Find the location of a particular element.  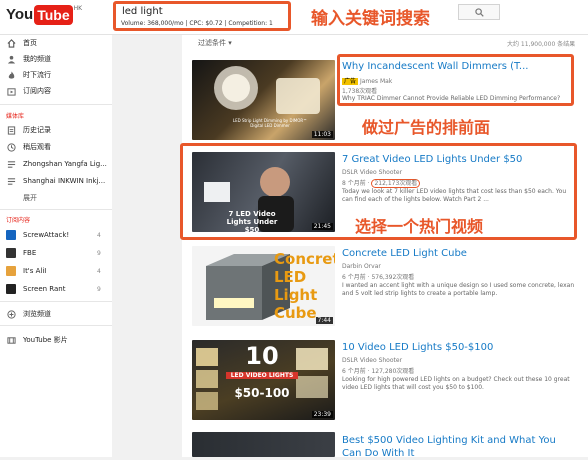

video-meta: 6 个月前 · 127,280次观看 is located at coordinates (378, 371).